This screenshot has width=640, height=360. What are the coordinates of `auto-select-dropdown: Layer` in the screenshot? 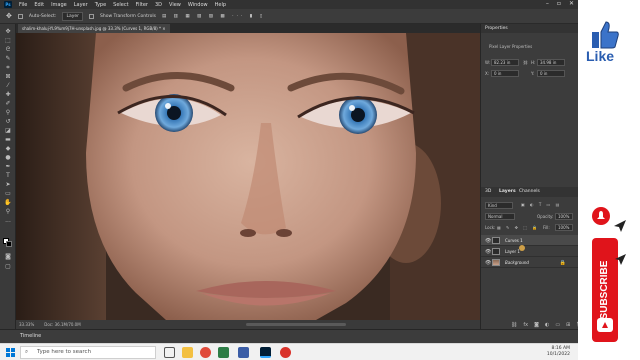 It's located at (72, 16).